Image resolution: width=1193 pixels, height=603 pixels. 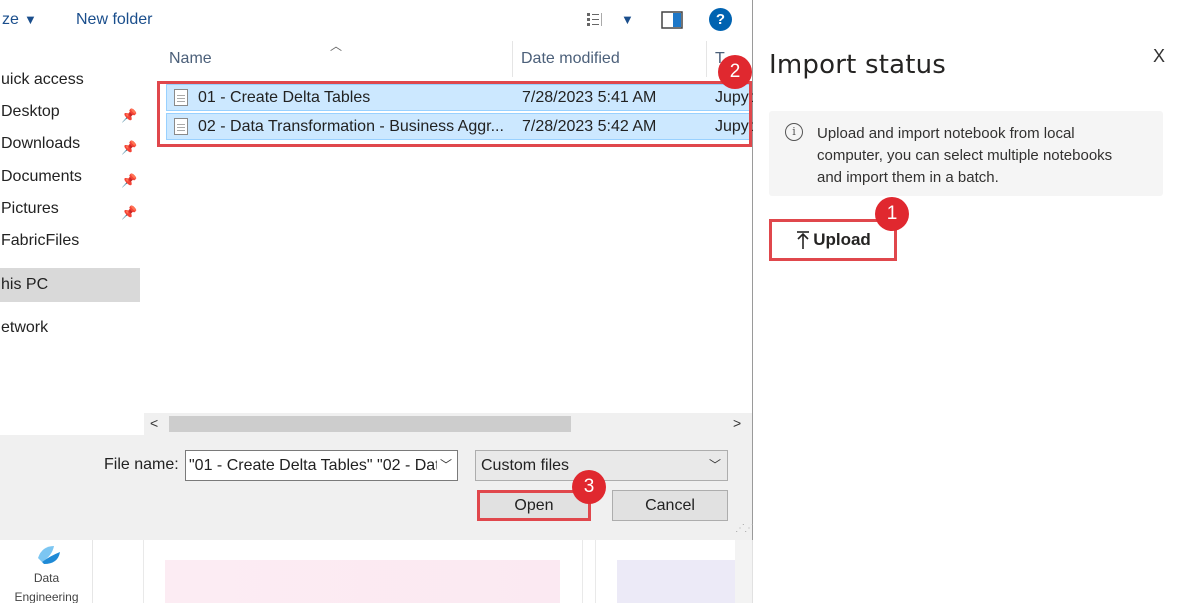 I want to click on file-name-value: "01 - Create Delta Tables" "02 - Dat, so click(x=314, y=465).